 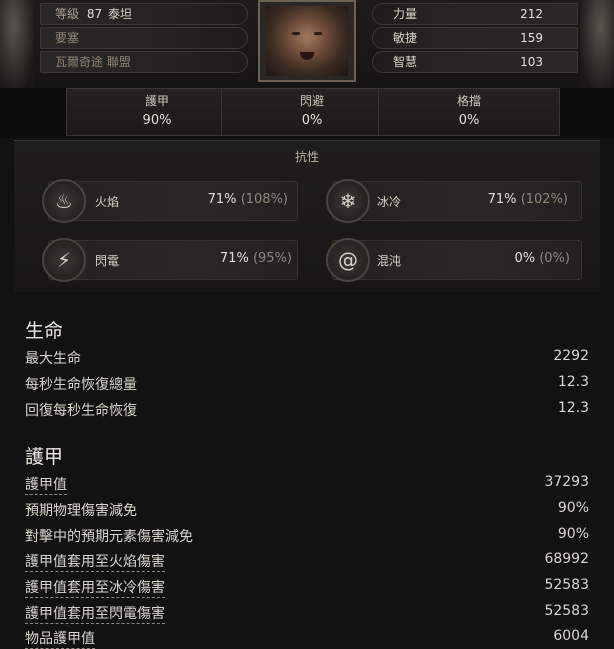 I want to click on attribute-value: 159, so click(x=531, y=38).